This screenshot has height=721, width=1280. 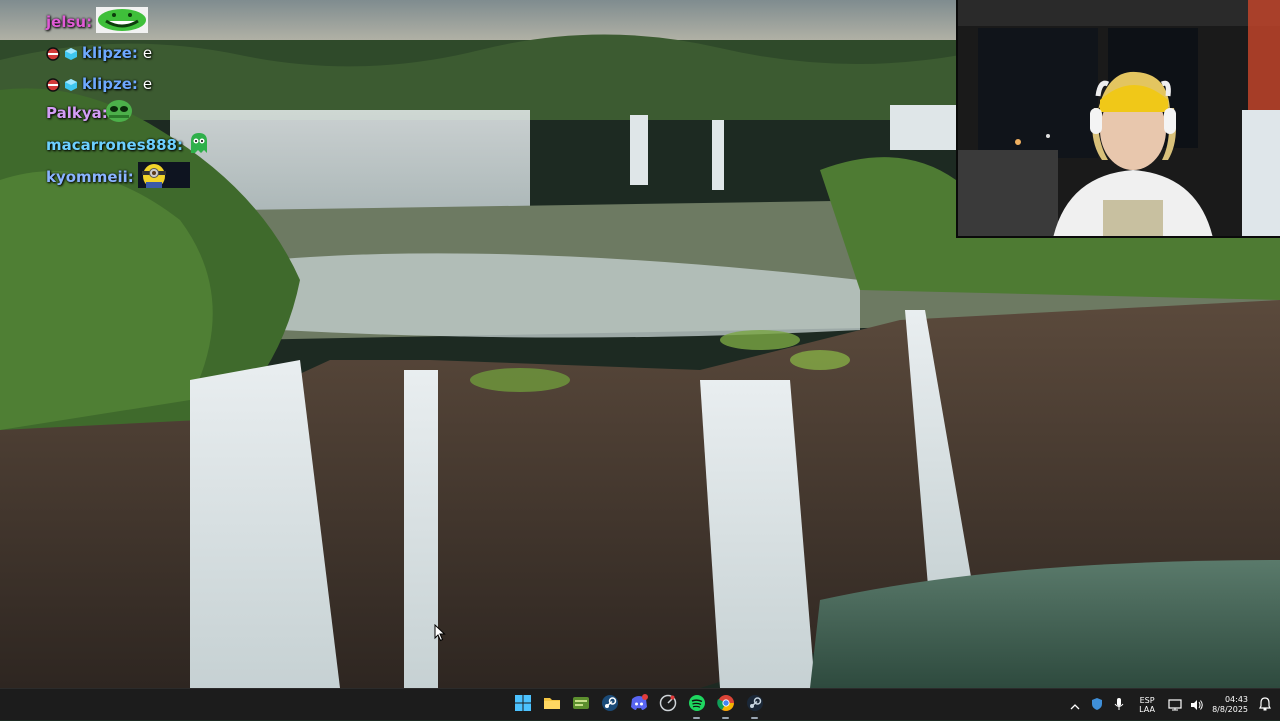 I want to click on taskbar-apps, so click(x=638, y=705).